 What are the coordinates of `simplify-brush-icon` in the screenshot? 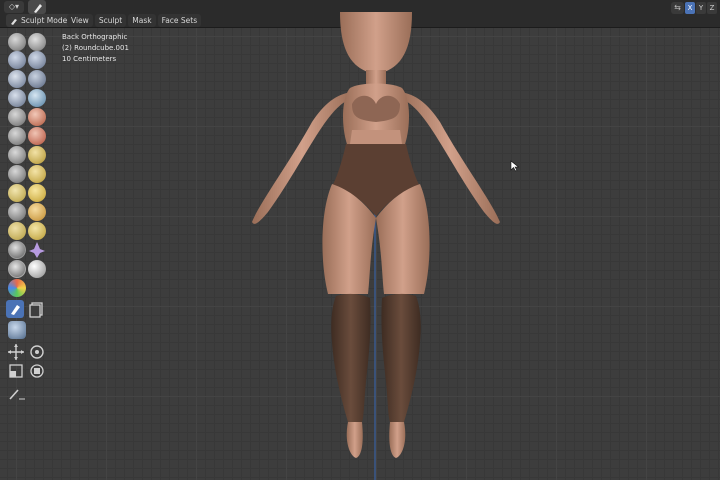 It's located at (37, 269).